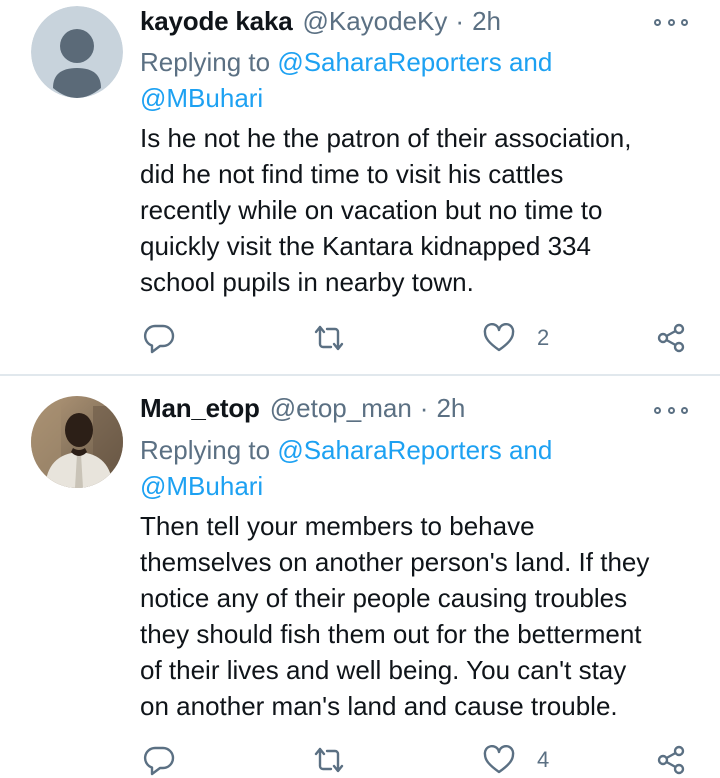 Image resolution: width=720 pixels, height=778 pixels. I want to click on default-avatar-icon, so click(77, 52).